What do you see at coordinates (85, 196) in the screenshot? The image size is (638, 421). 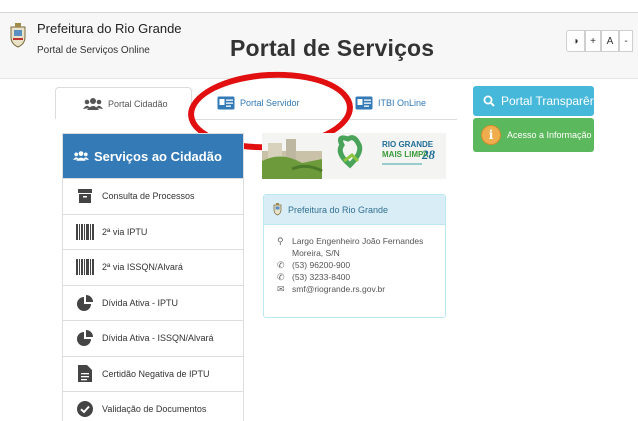 I see `archive-icon` at bounding box center [85, 196].